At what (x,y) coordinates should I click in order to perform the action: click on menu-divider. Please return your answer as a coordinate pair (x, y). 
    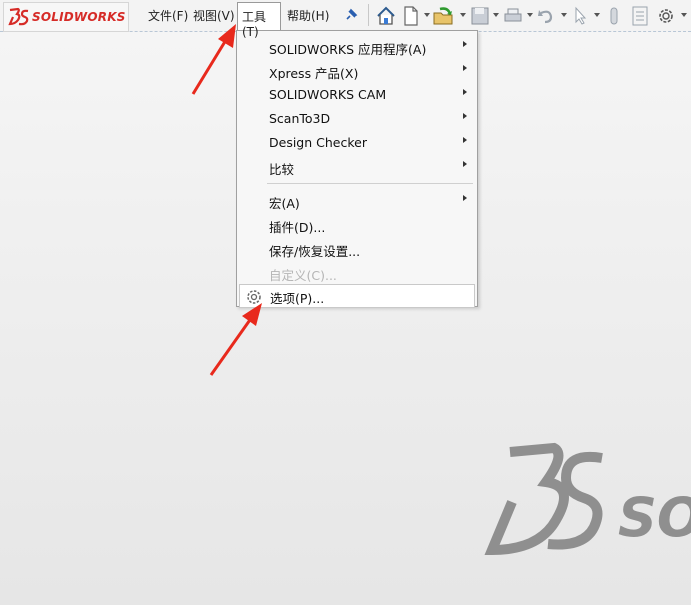
    Looking at the image, I should click on (370, 183).